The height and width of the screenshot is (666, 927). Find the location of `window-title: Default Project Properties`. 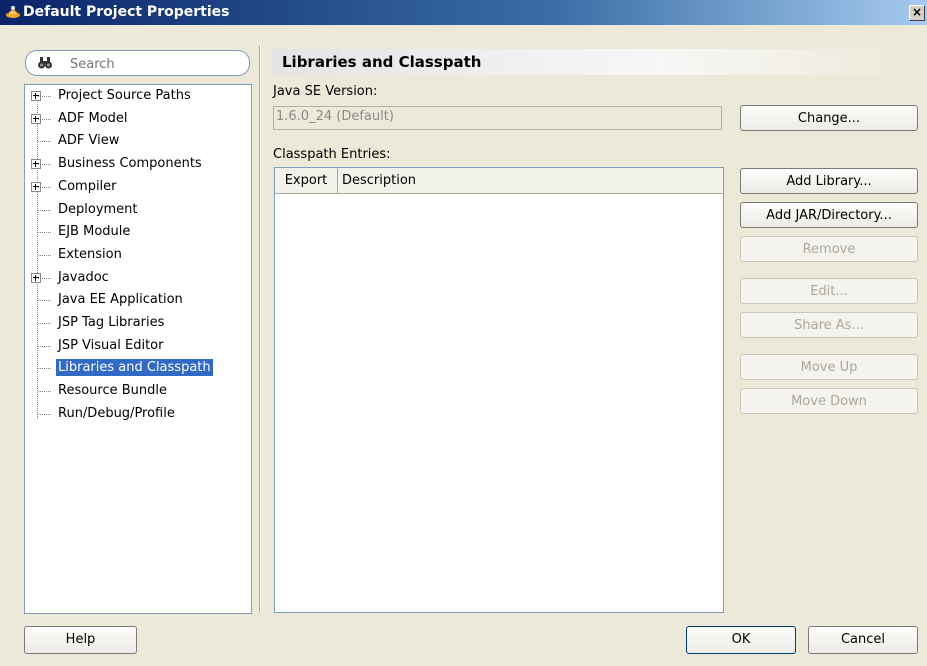

window-title: Default Project Properties is located at coordinates (126, 12).